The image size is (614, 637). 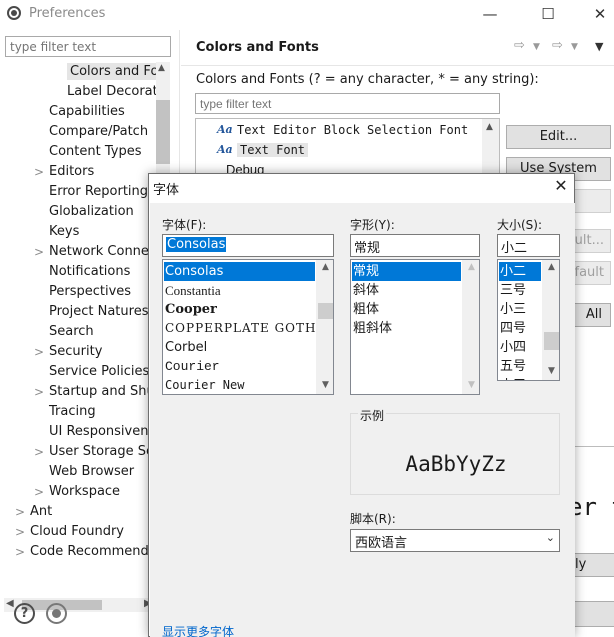 I want to click on tree-item: > User Storage Ser, so click(x=96, y=452).